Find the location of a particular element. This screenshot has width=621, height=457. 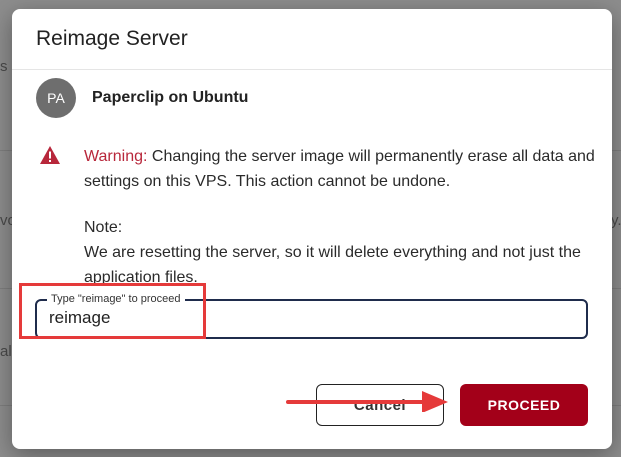

confirm-input is located at coordinates (309, 318).